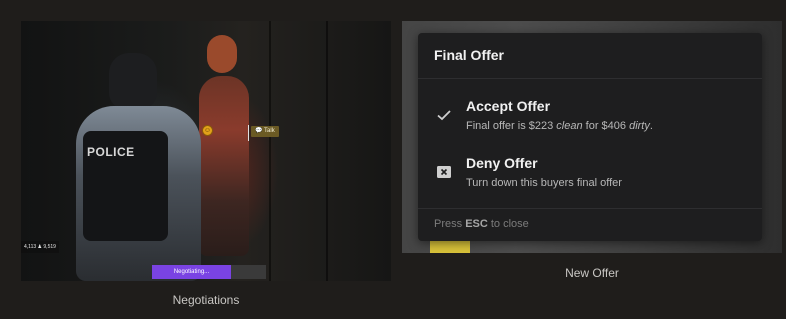  What do you see at coordinates (450, 246) in the screenshot?
I see `background-object` at bounding box center [450, 246].